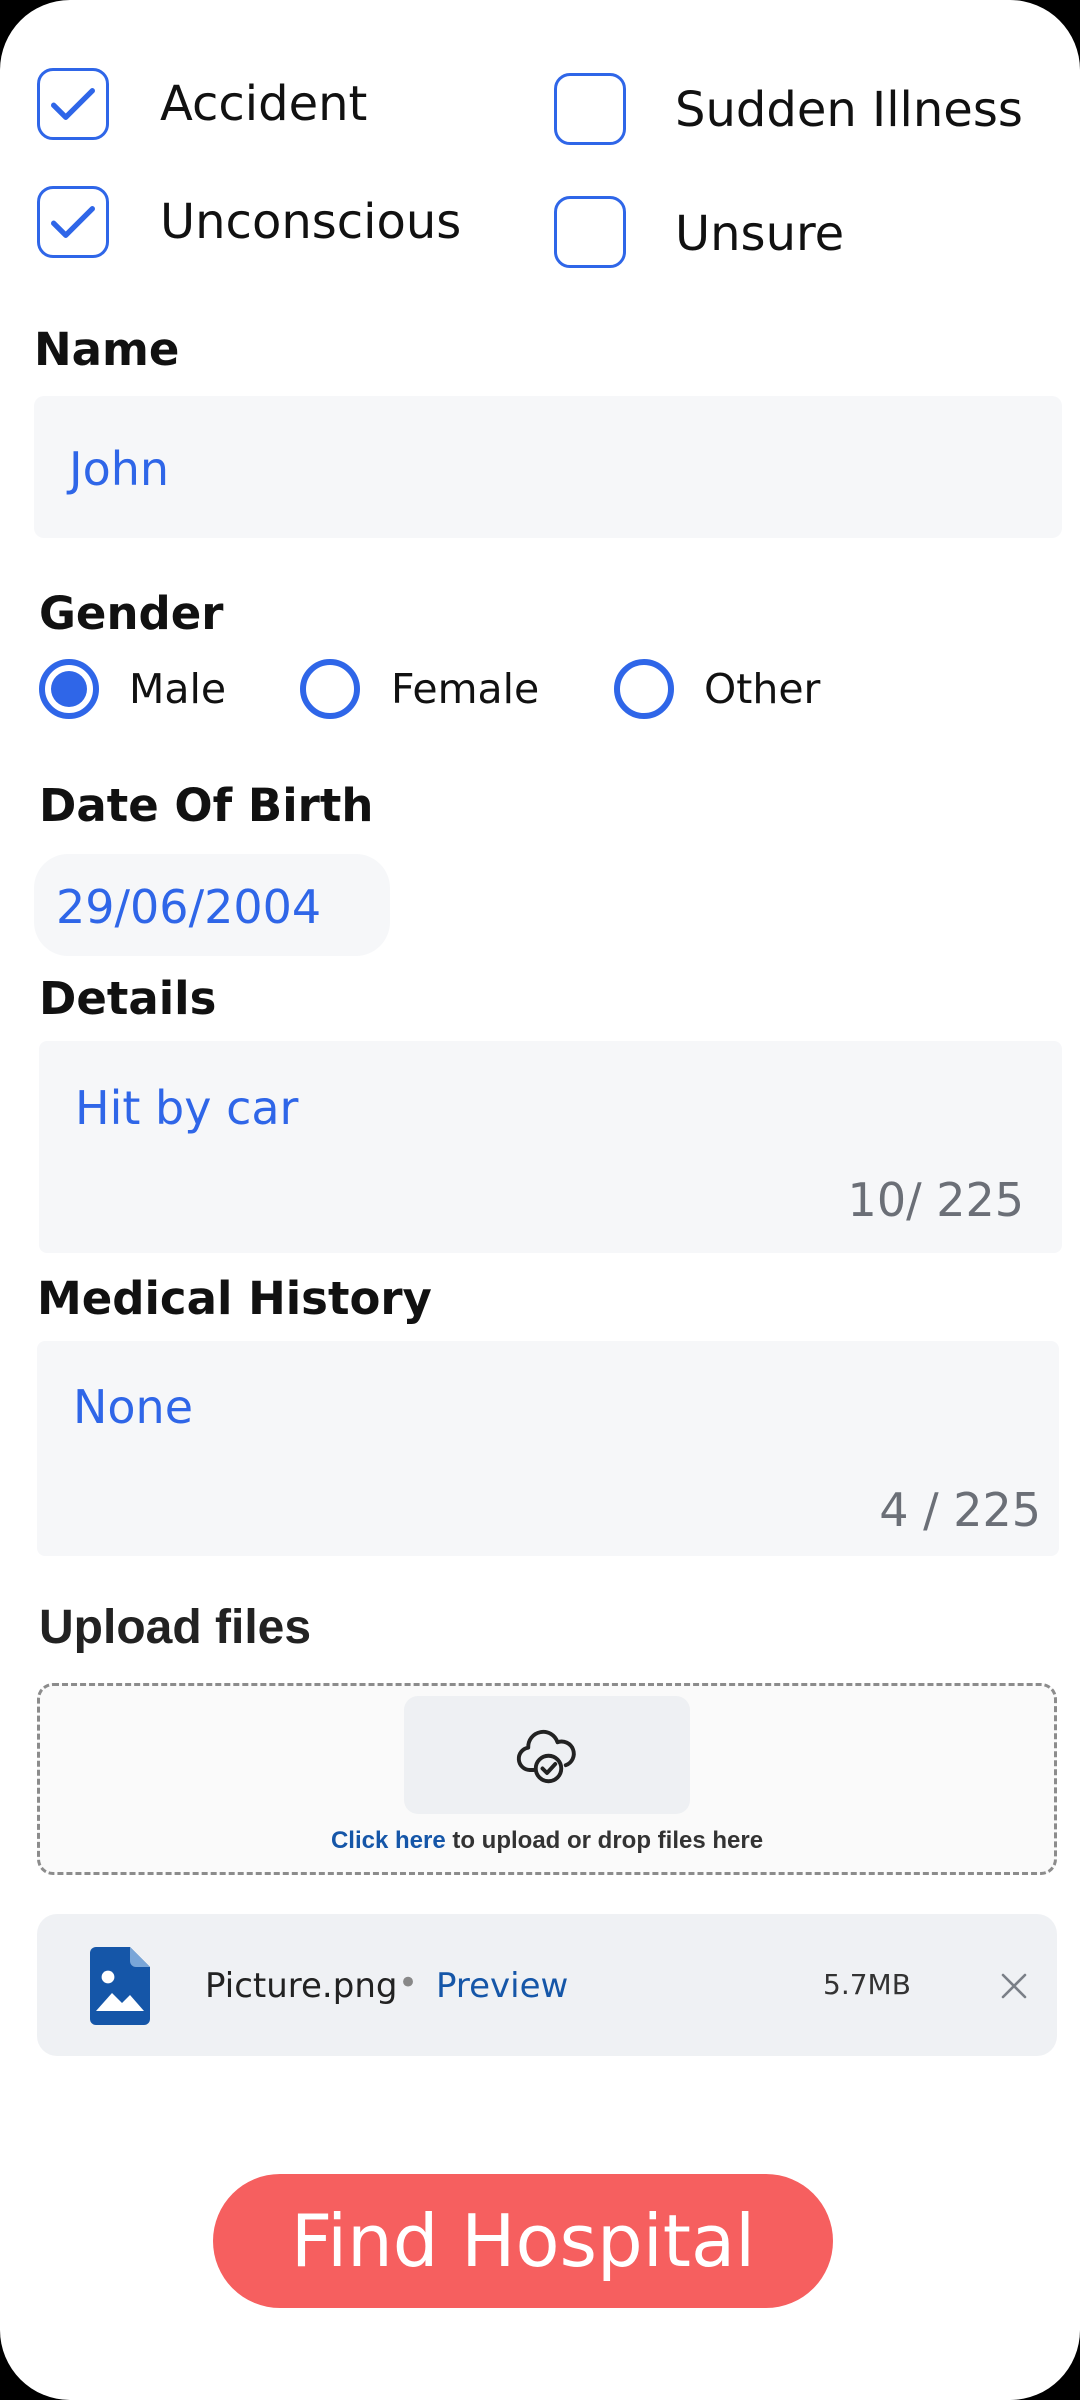 This screenshot has width=1080, height=2400. Describe the element at coordinates (133, 1407) in the screenshot. I see `medical-history-value: None` at that location.